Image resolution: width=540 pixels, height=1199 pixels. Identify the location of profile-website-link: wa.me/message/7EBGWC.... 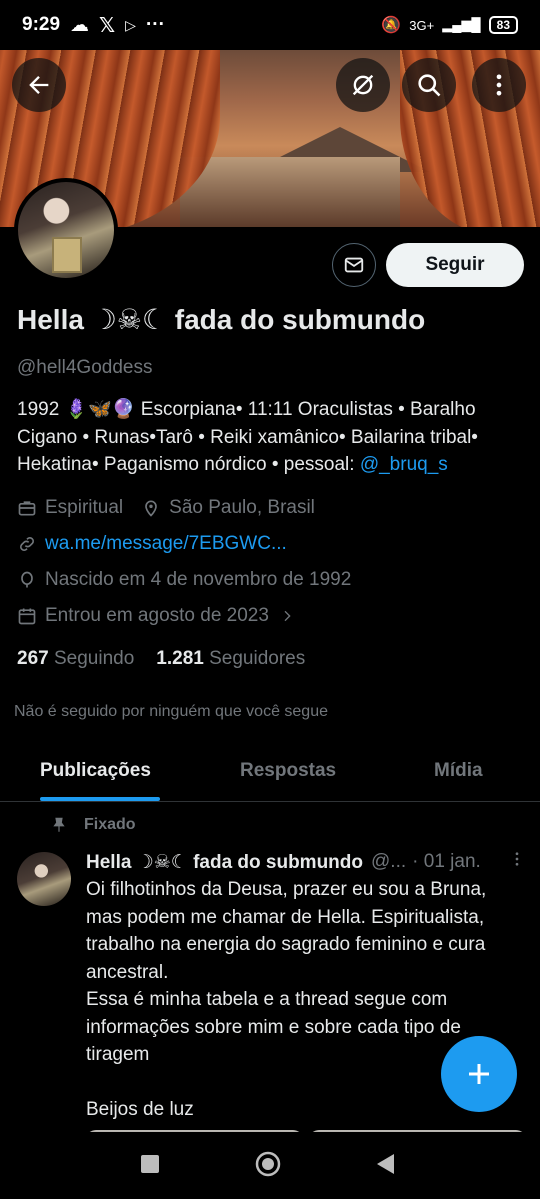
(166, 544).